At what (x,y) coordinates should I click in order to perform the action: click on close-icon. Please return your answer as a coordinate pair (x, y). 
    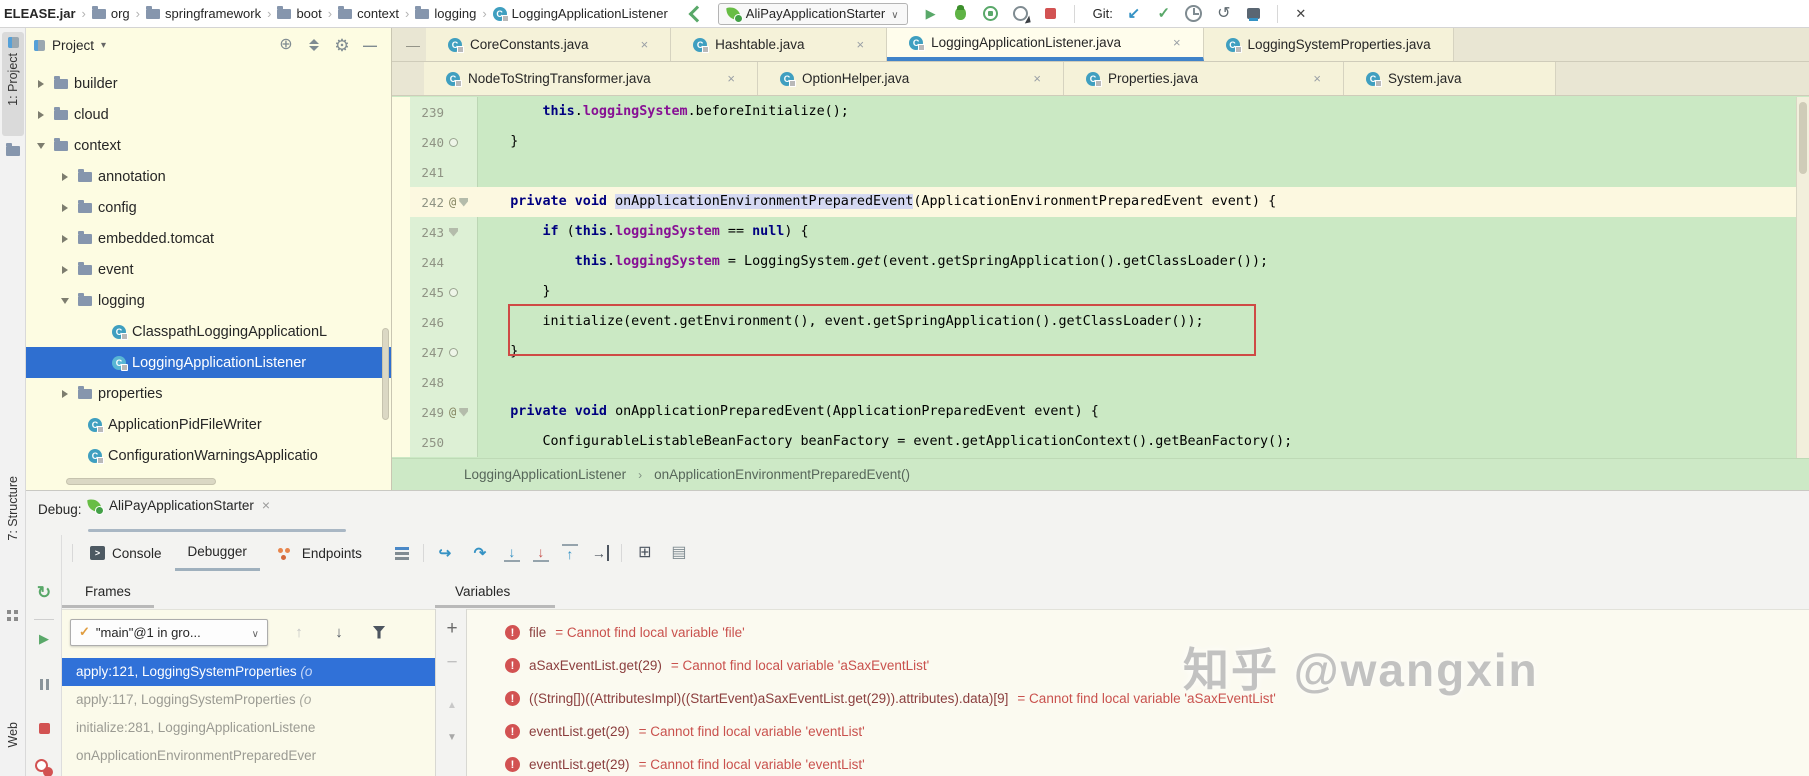
    Looking at the image, I should click on (266, 505).